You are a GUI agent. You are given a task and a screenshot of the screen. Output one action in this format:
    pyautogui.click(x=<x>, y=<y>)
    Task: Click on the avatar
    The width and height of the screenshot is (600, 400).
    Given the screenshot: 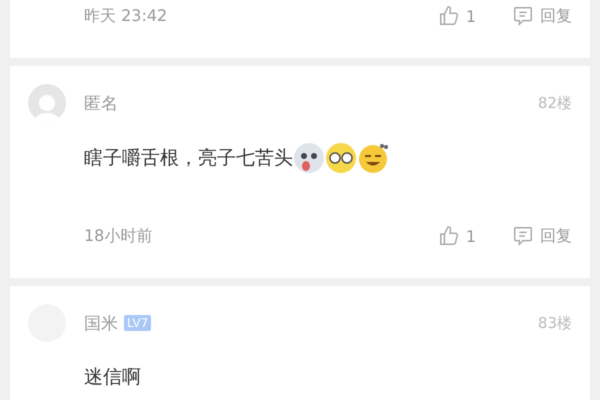 What is the action you would take?
    pyautogui.click(x=47, y=103)
    